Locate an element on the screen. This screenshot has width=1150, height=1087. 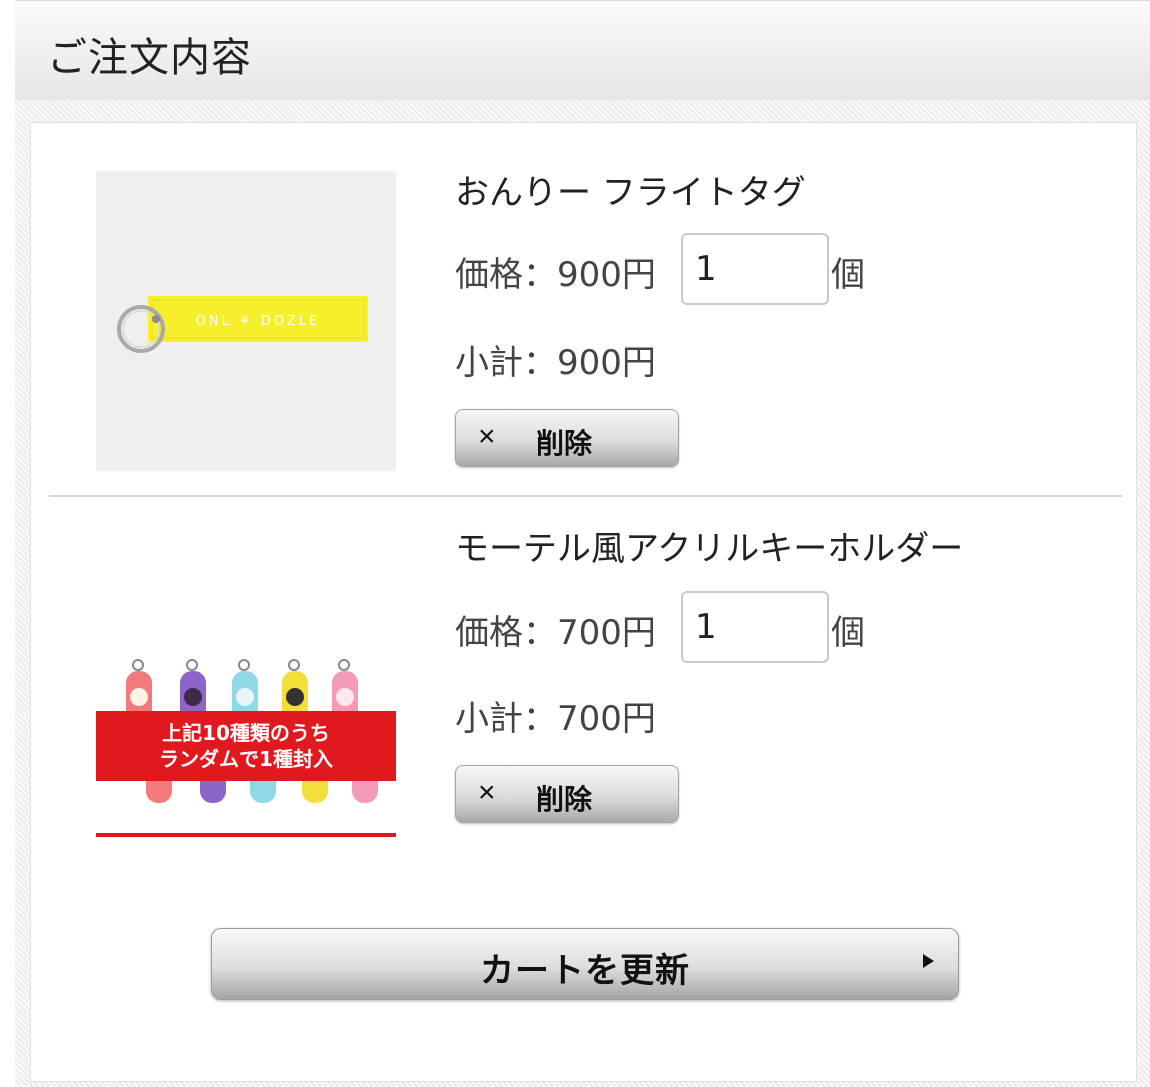
flight-tag-image: ONL ⚘ DOZLE is located at coordinates (246, 321).